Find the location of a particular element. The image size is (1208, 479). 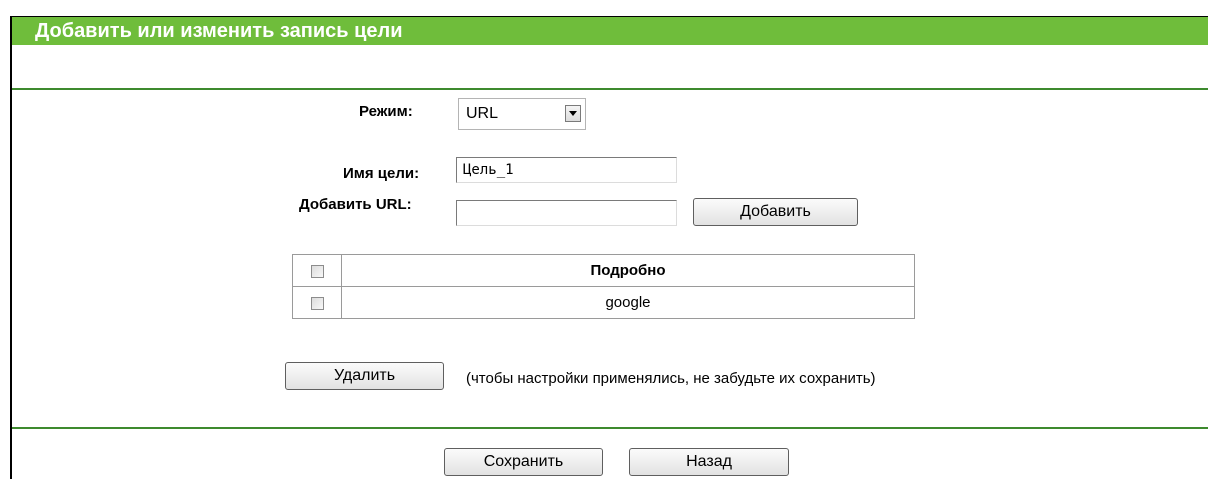

title-bar: Добавить или изменить запись цели is located at coordinates (610, 31).